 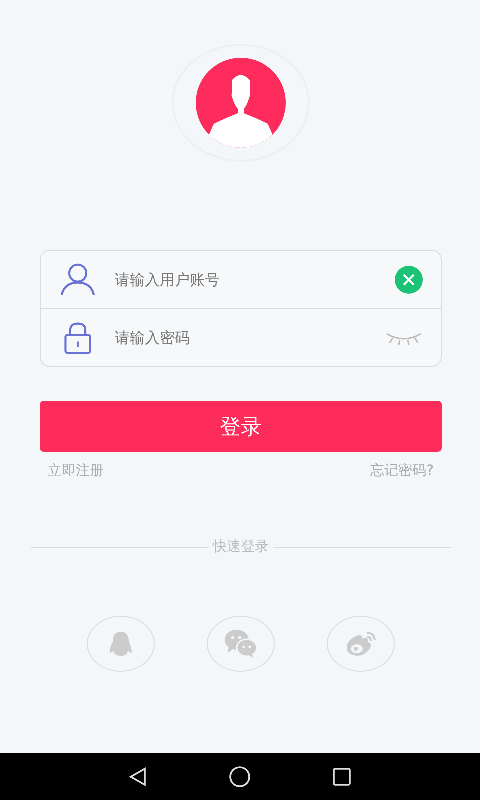 What do you see at coordinates (78, 279) in the screenshot?
I see `user-icon` at bounding box center [78, 279].